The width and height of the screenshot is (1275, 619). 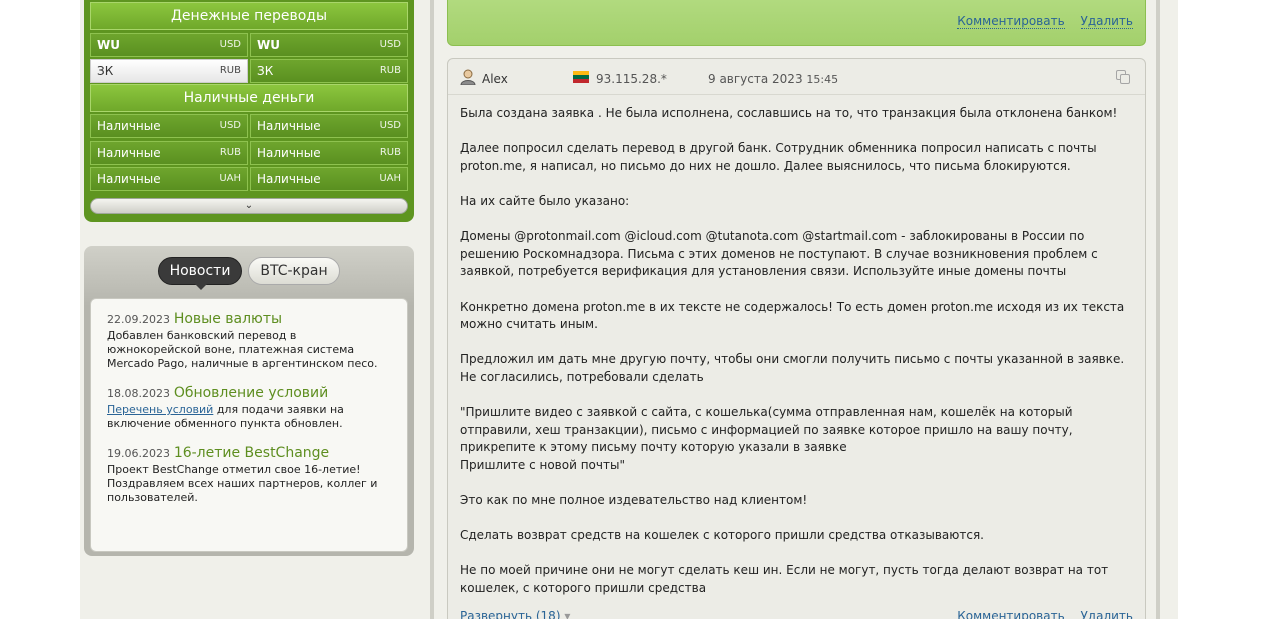 What do you see at coordinates (631, 79) in the screenshot?
I see `comment-ip: 93.115.28.*` at bounding box center [631, 79].